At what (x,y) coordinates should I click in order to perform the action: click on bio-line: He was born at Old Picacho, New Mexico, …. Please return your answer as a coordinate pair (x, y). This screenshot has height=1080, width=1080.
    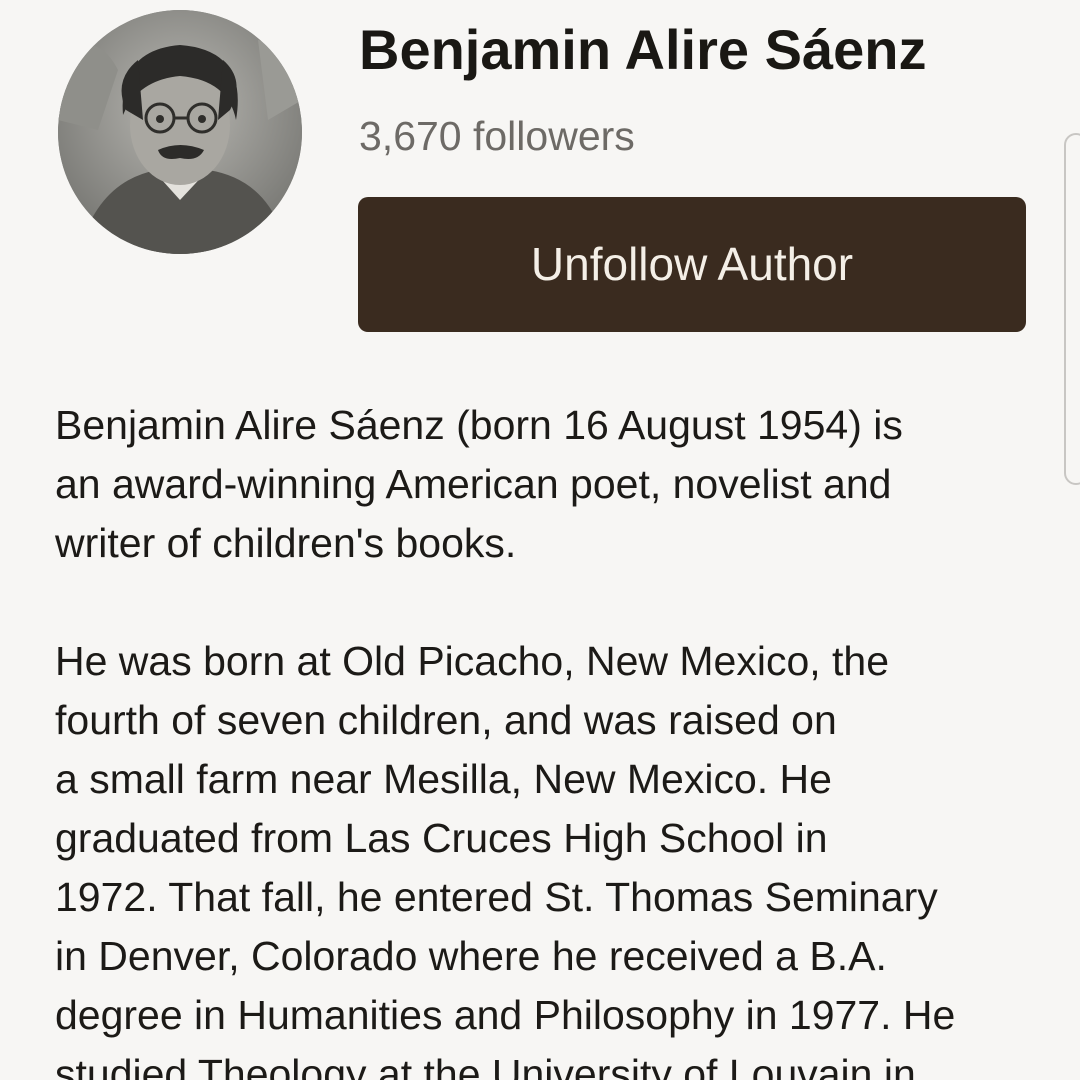
    Looking at the image, I should click on (472, 661).